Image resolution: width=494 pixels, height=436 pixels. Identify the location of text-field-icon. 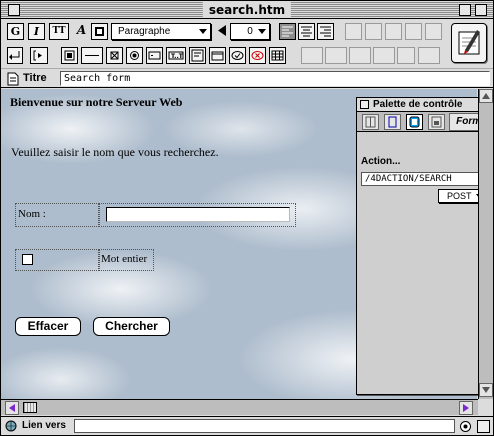
(154, 55).